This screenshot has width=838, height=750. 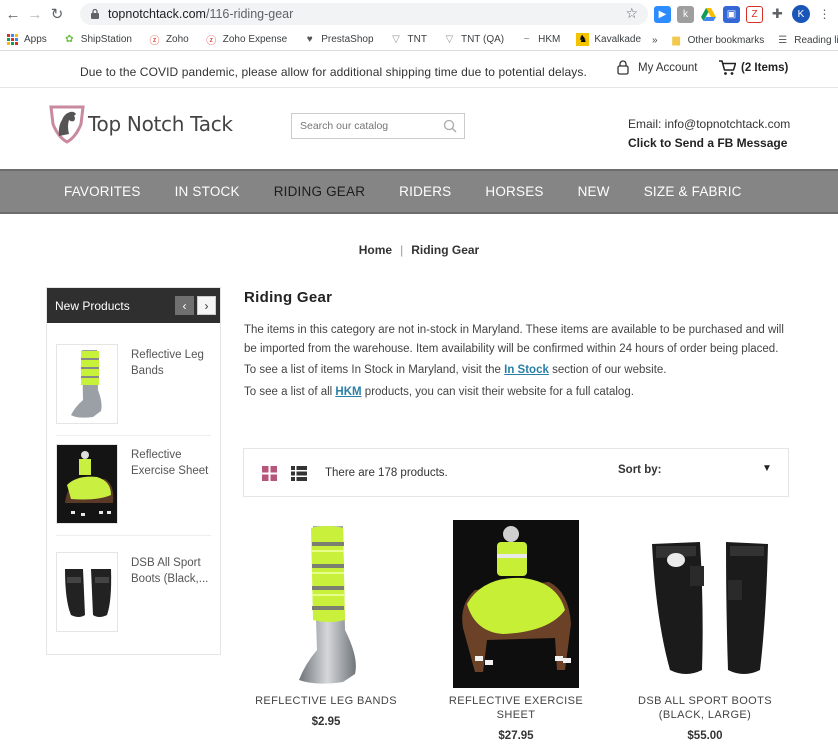 What do you see at coordinates (348, 392) in the screenshot?
I see `hkm-link: HKM` at bounding box center [348, 392].